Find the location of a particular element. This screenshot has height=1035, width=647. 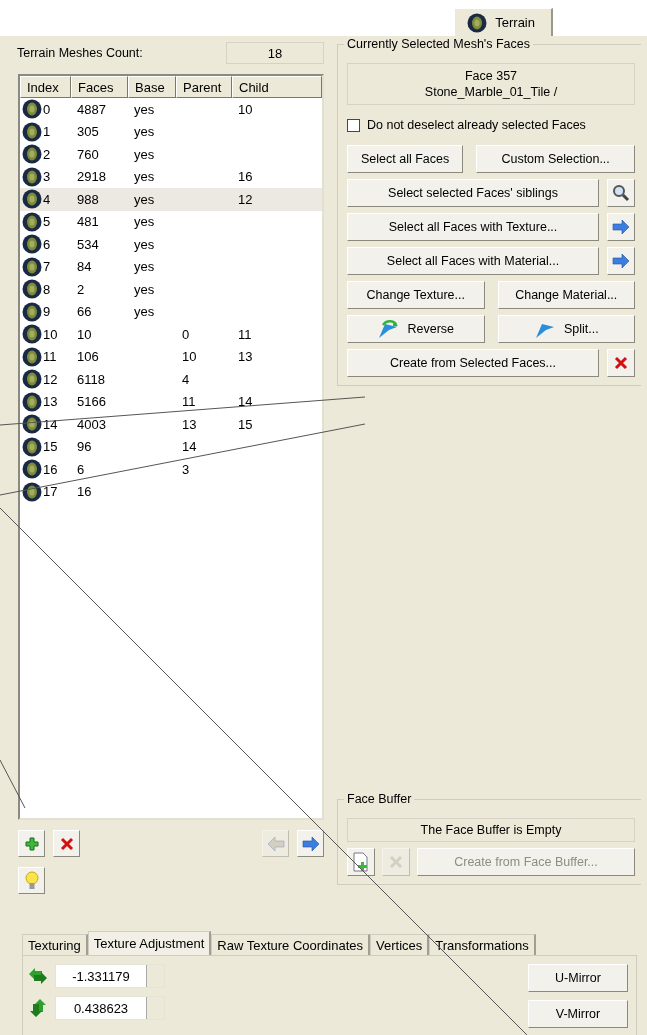

mesh-row: 11 106 10 13 is located at coordinates (171, 356).